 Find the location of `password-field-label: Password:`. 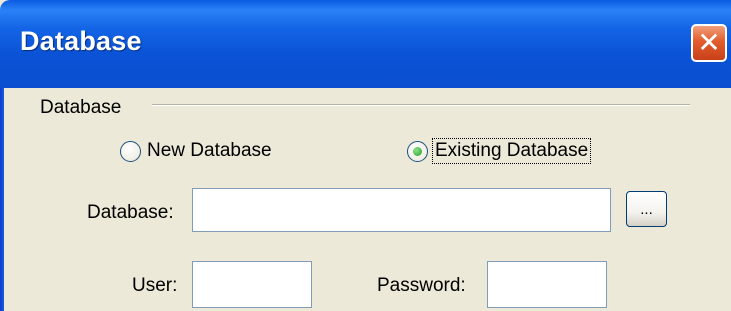

password-field-label: Password: is located at coordinates (421, 285).